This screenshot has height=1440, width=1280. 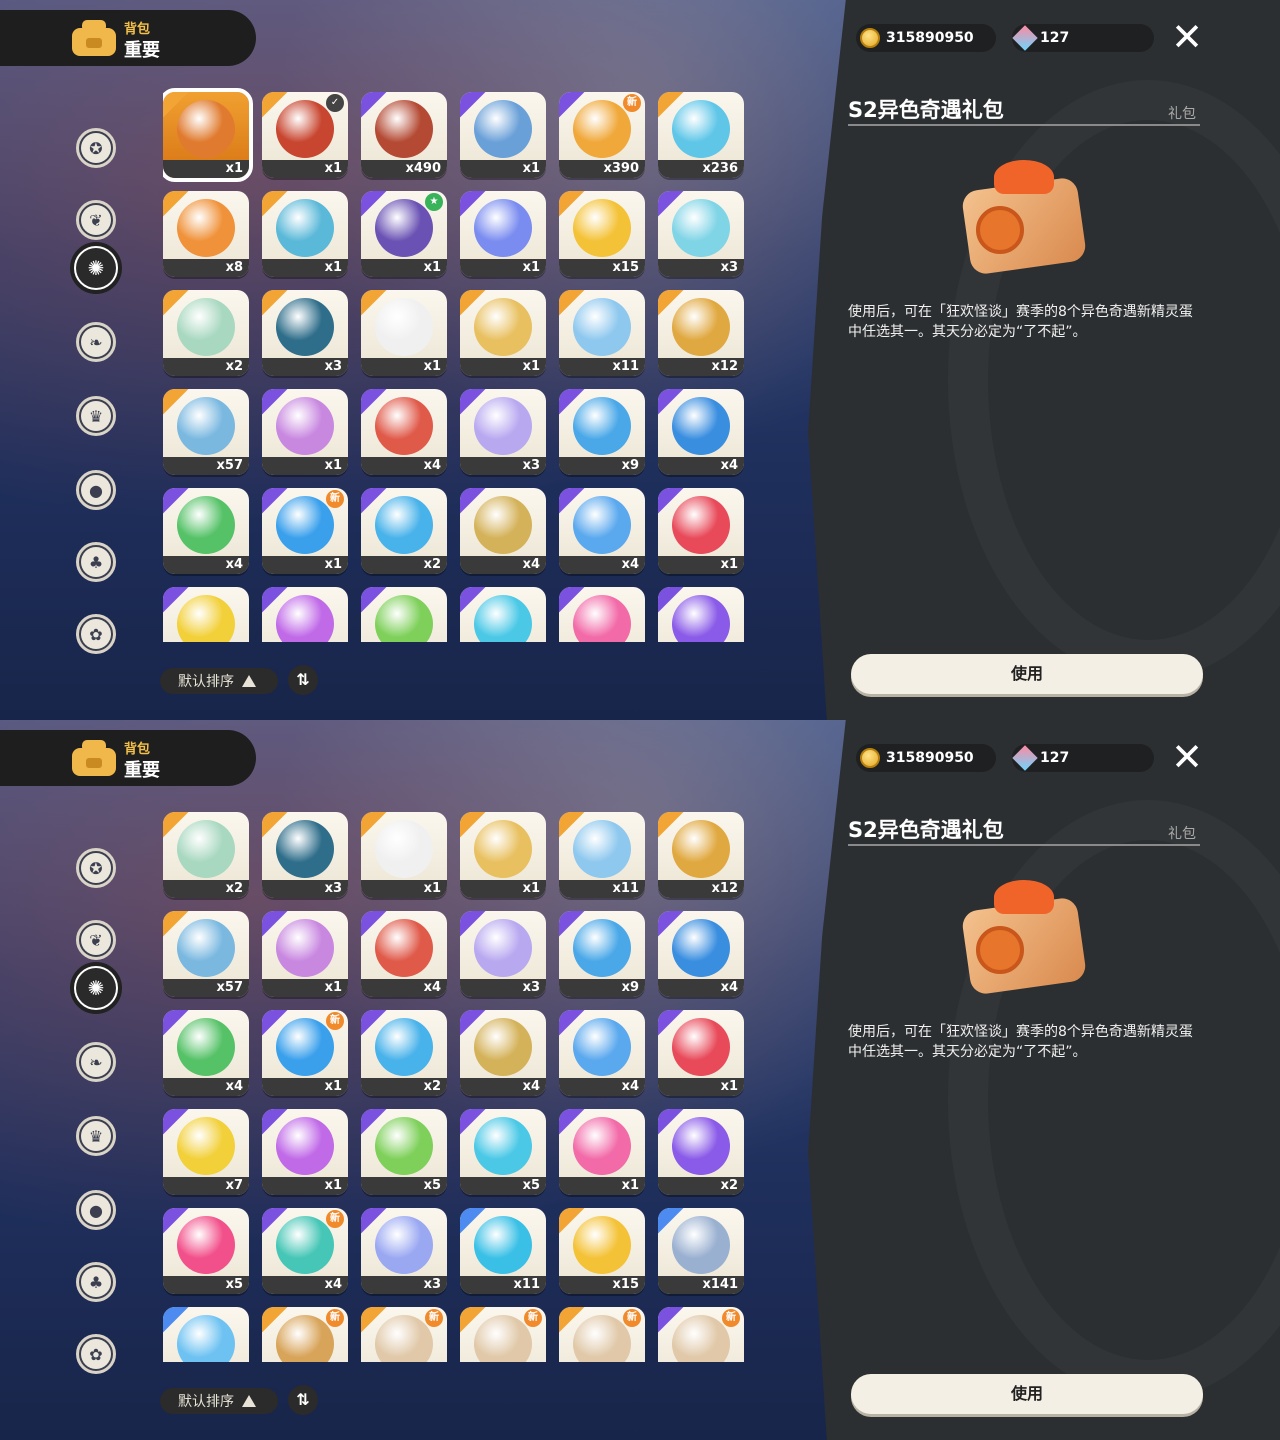 I want to click on item-slot: x141, so click(x=701, y=1251).